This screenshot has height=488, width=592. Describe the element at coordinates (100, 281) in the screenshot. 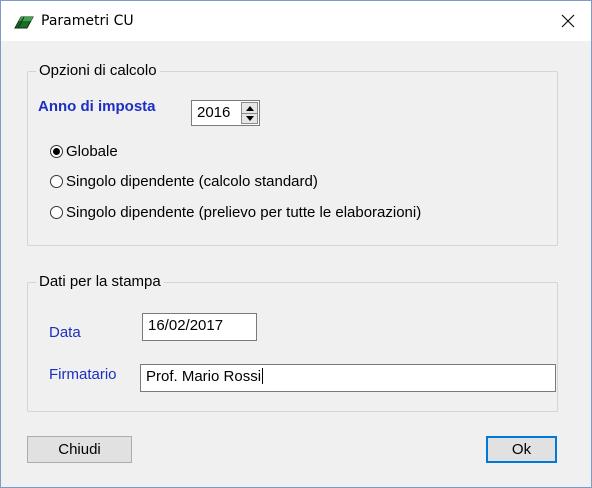

I see `print-data-legend: Dati per la stampa` at that location.